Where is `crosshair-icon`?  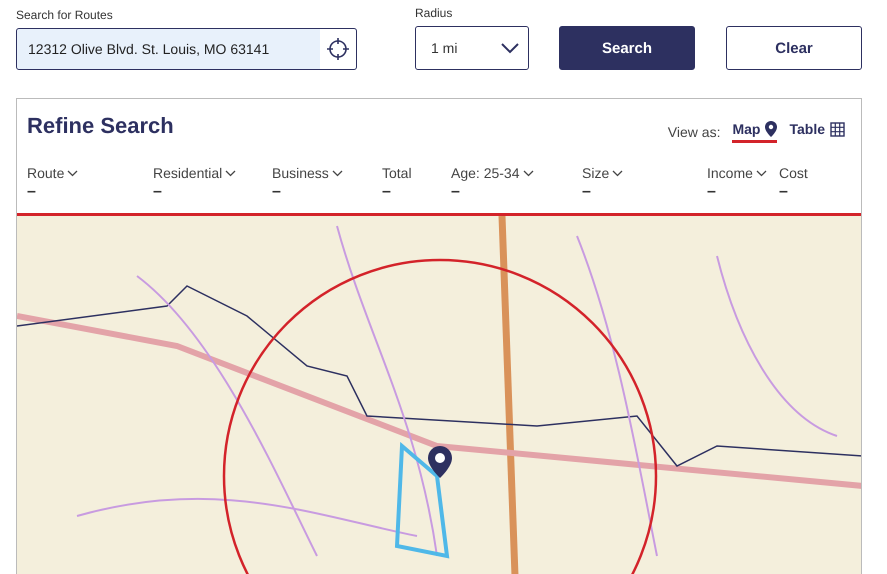 crosshair-icon is located at coordinates (338, 49).